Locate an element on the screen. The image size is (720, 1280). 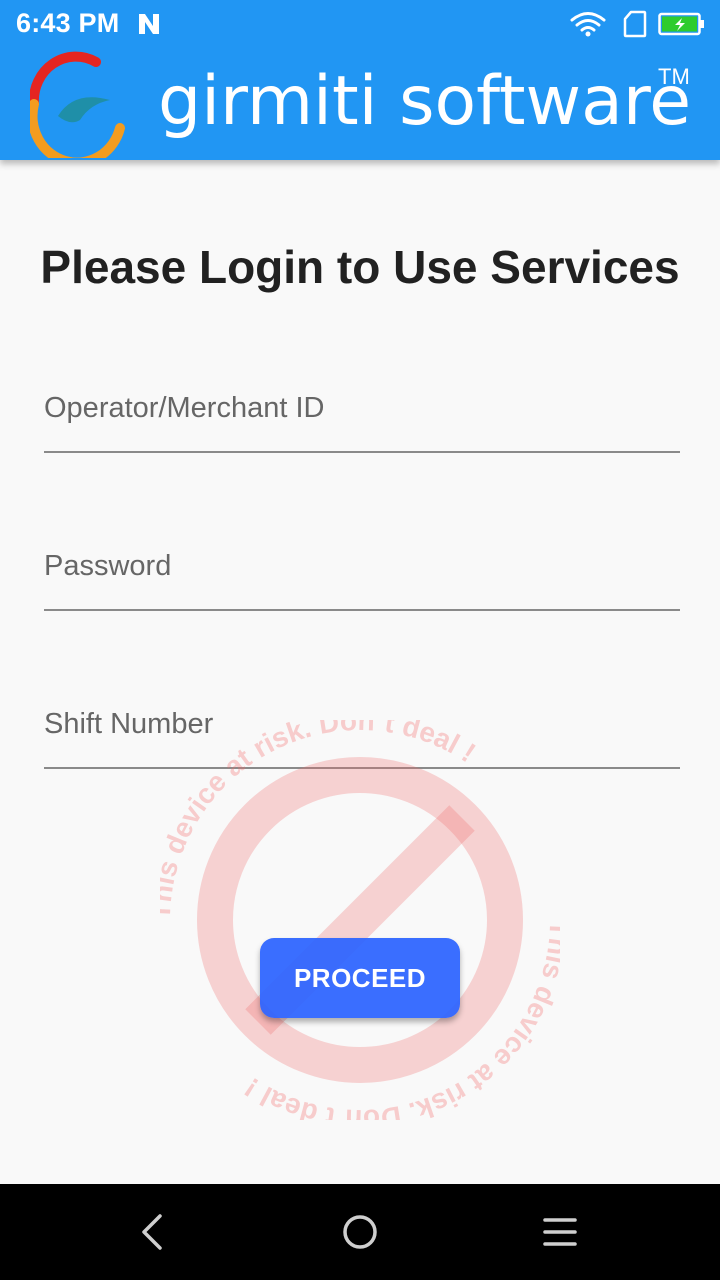
shift-number-field-container is located at coordinates (362, 729).